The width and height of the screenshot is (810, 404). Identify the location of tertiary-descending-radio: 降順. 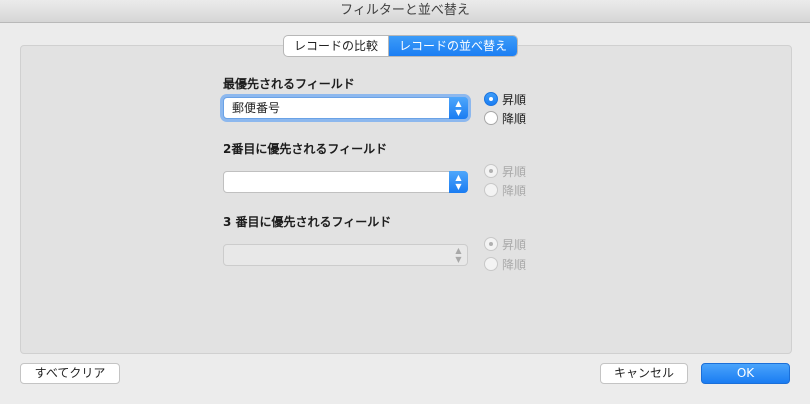
(505, 264).